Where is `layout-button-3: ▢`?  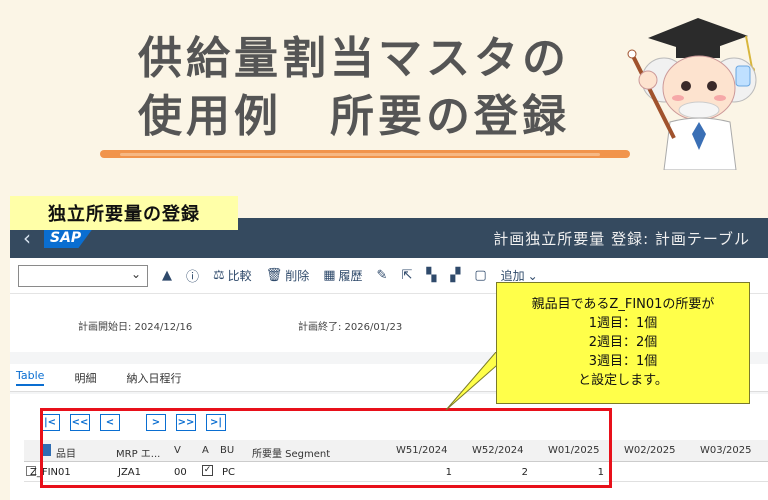 layout-button-3: ▢ is located at coordinates (480, 275).